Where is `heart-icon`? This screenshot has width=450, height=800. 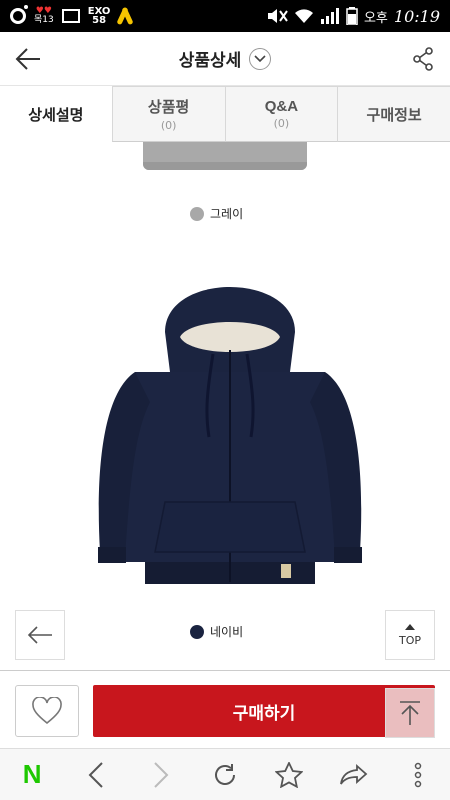 heart-icon is located at coordinates (47, 711).